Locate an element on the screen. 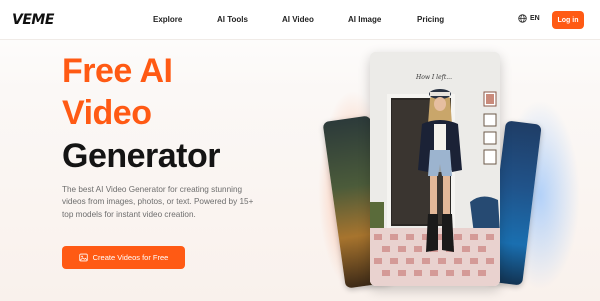 The height and width of the screenshot is (301, 600). language-selector: EN is located at coordinates (529, 18).